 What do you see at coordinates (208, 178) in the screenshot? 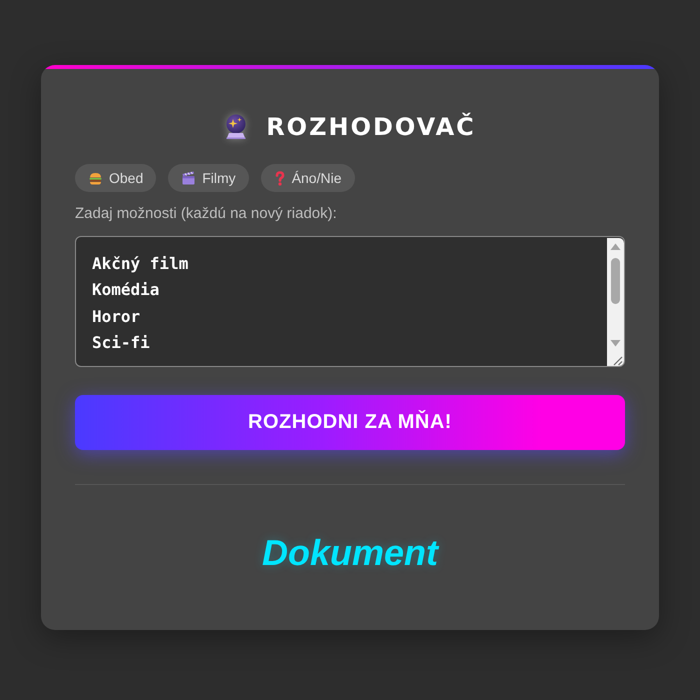
I see `preset-button: Filmy` at bounding box center [208, 178].